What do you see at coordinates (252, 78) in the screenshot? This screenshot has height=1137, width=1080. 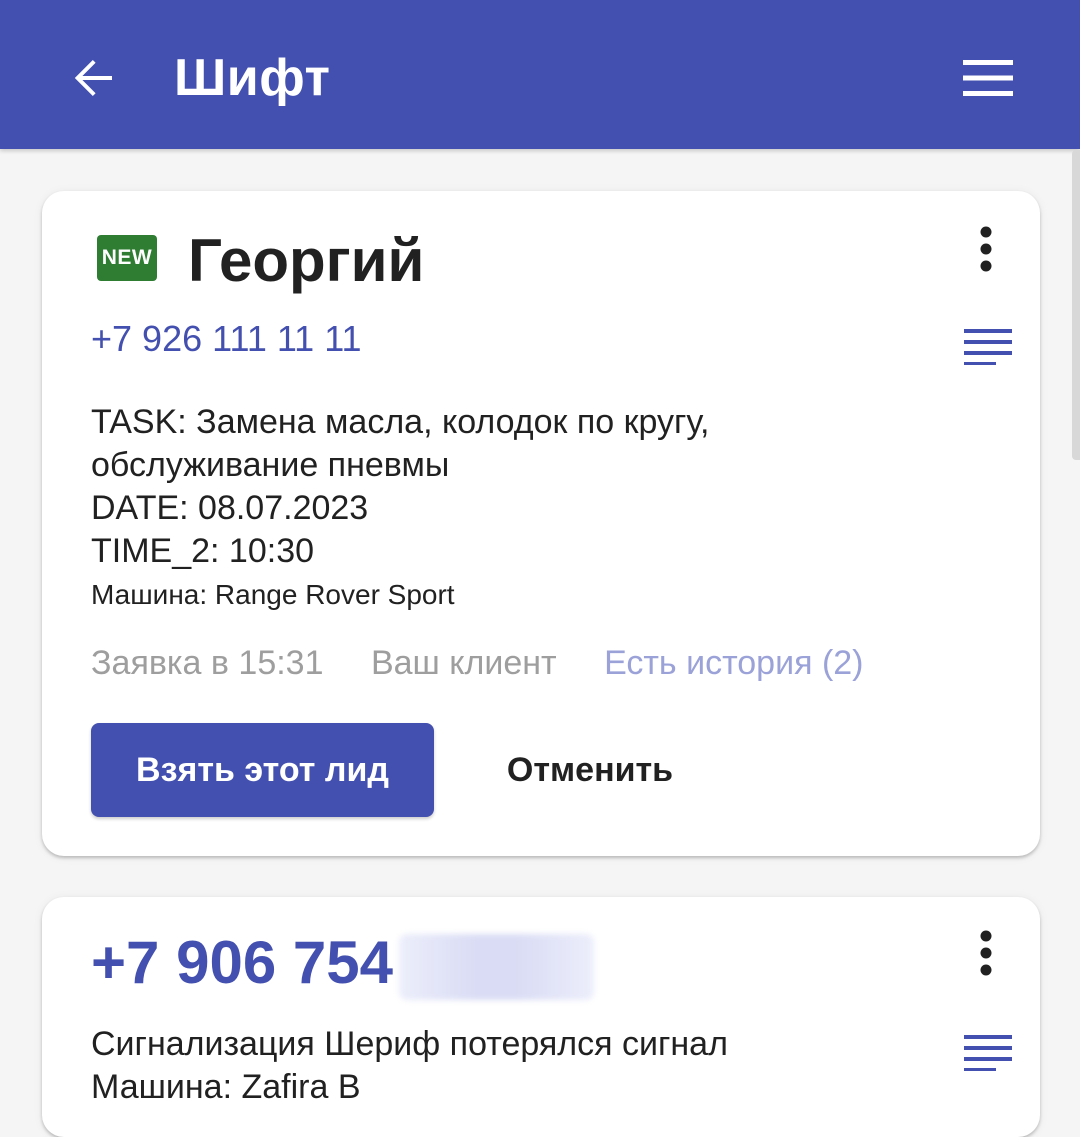 I see `app-title: Шифт` at bounding box center [252, 78].